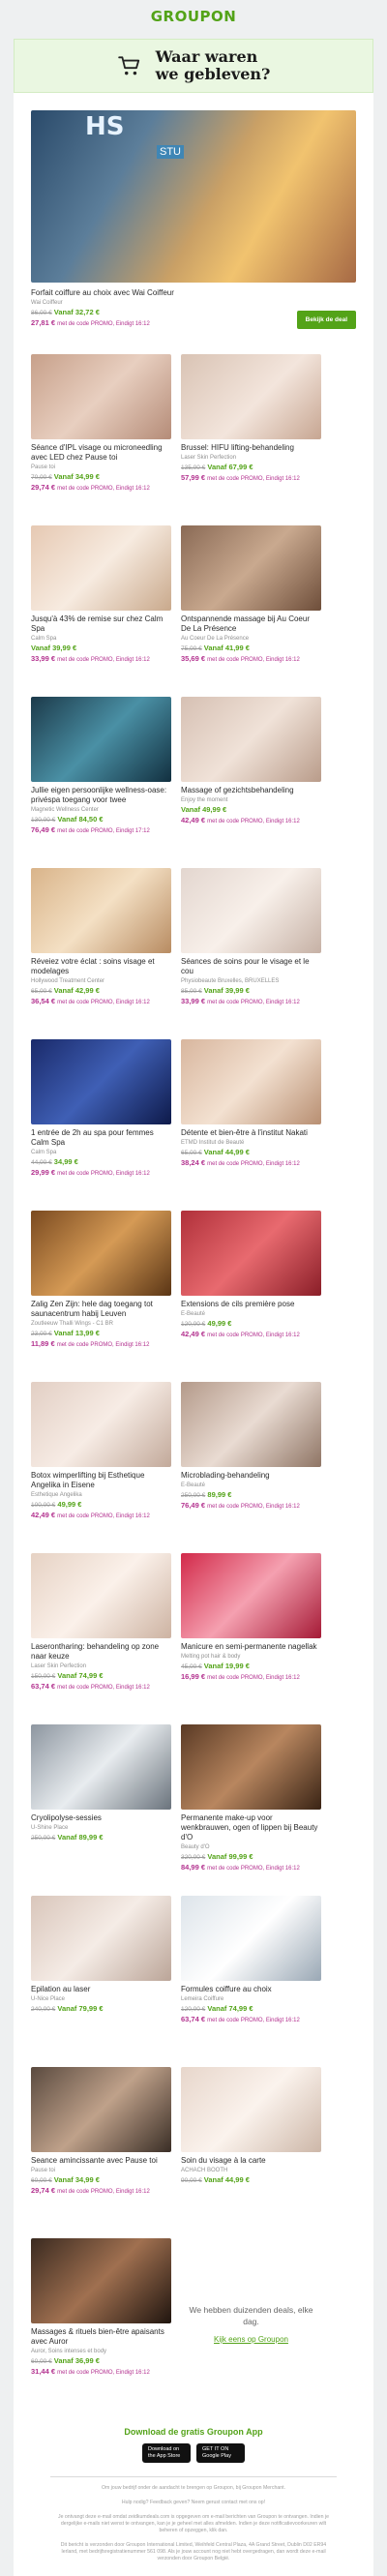  Describe the element at coordinates (326, 320) in the screenshot. I see `view-deal-button: Bekijk de deal` at that location.